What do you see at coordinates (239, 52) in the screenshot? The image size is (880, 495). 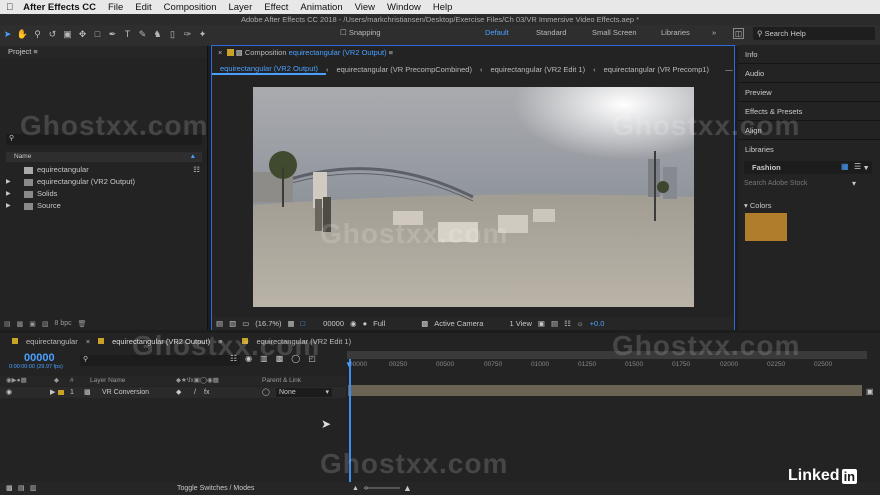 I see `lock-icon: ▩` at bounding box center [239, 52].